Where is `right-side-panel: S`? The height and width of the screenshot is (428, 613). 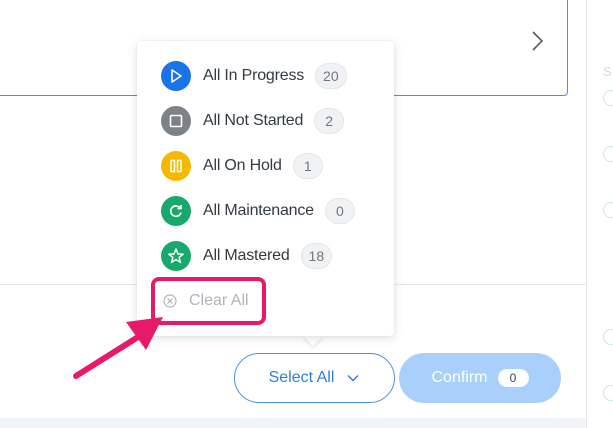 right-side-panel: S is located at coordinates (599, 214).